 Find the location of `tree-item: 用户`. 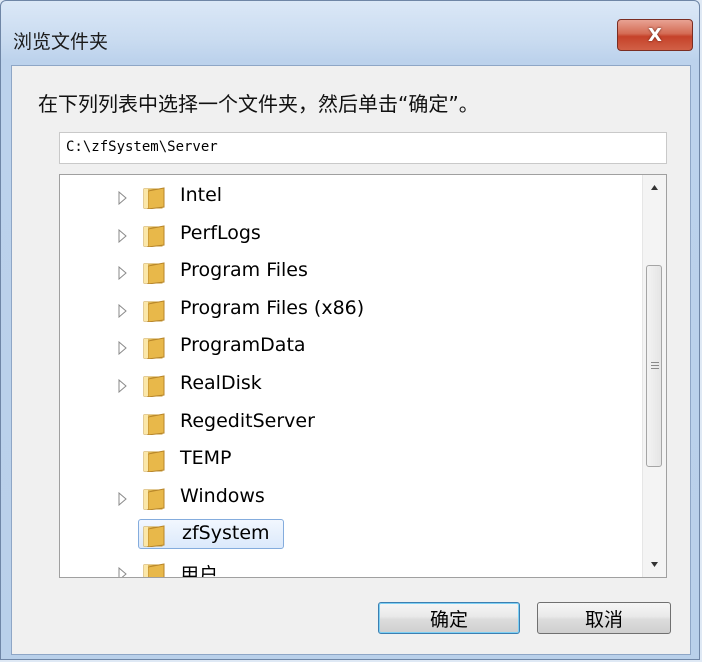

tree-item: 用户 is located at coordinates (350, 567).